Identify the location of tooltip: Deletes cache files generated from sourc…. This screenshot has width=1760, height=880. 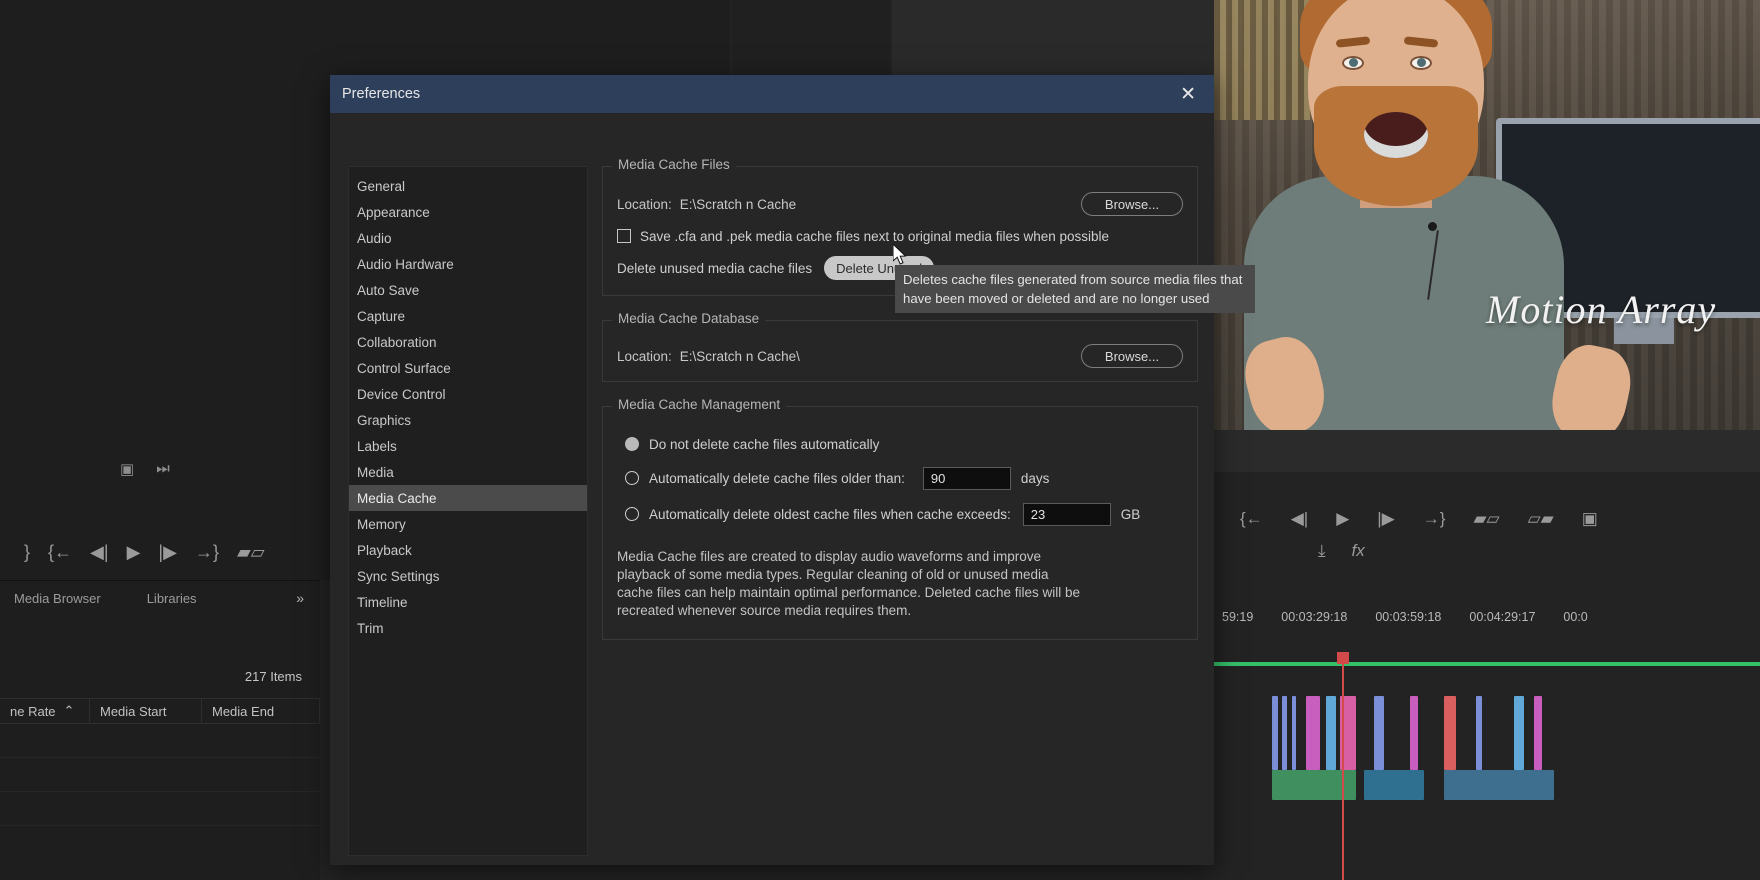
(1075, 289).